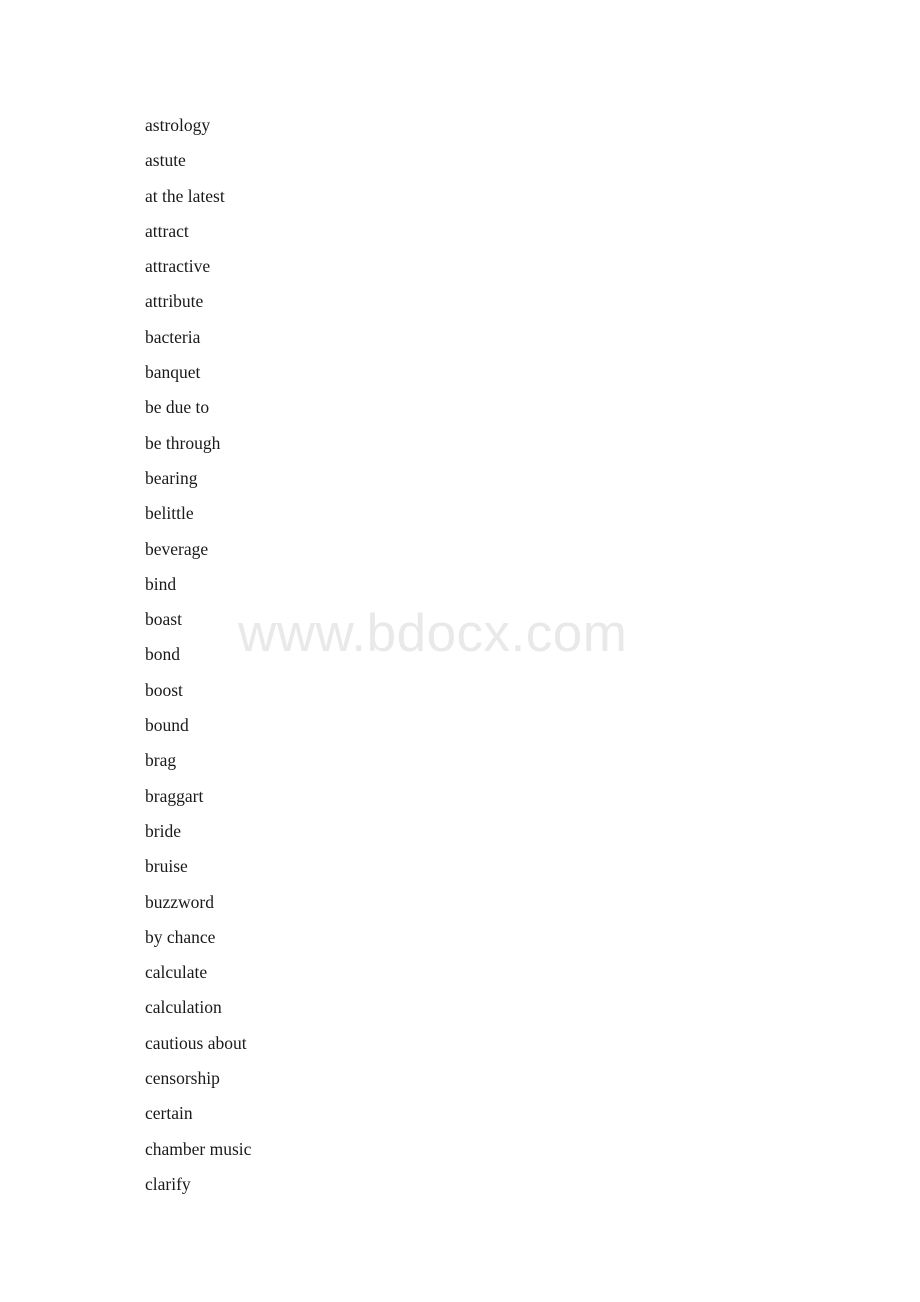 Image resolution: width=920 pixels, height=1302 pixels. Describe the element at coordinates (163, 830) in the screenshot. I see `vocabulary-word: bride` at that location.